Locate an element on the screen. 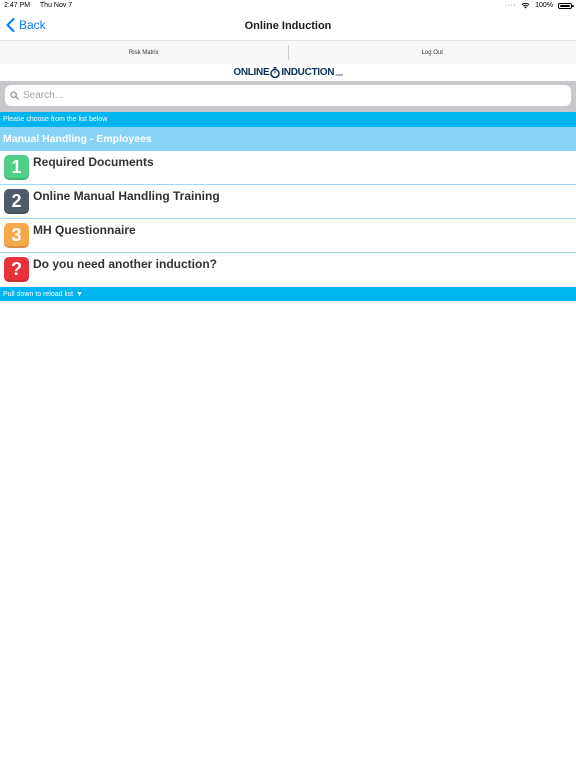 The image size is (576, 768). instruction-bar: Please choose from the list below is located at coordinates (288, 119).